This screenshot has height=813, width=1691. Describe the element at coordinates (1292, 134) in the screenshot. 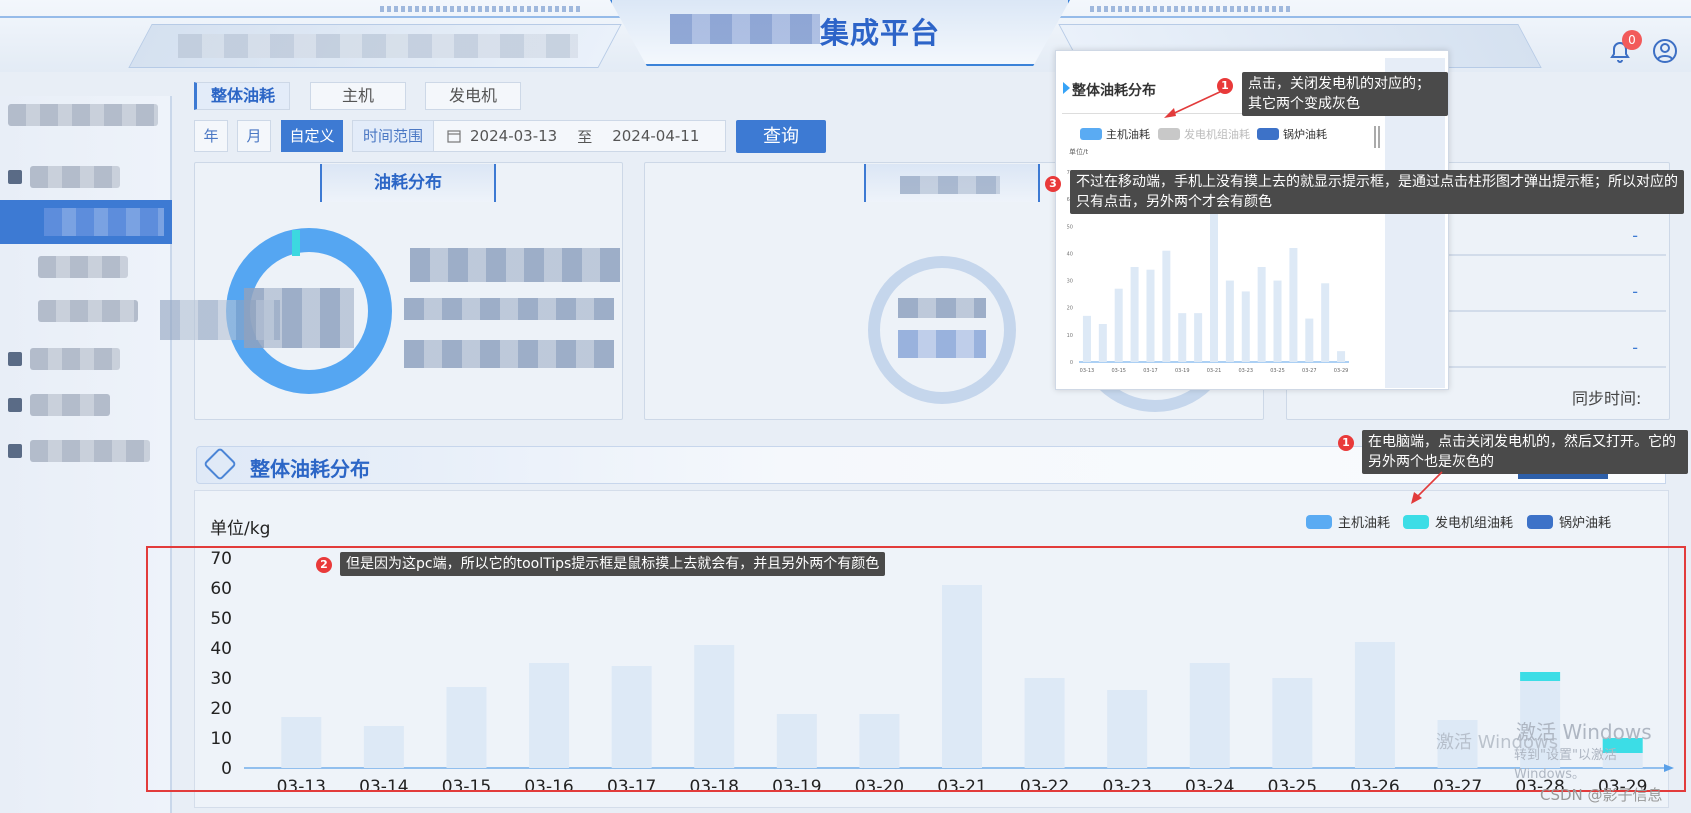

I see `popup-legend-boiler: 锅炉油耗` at that location.